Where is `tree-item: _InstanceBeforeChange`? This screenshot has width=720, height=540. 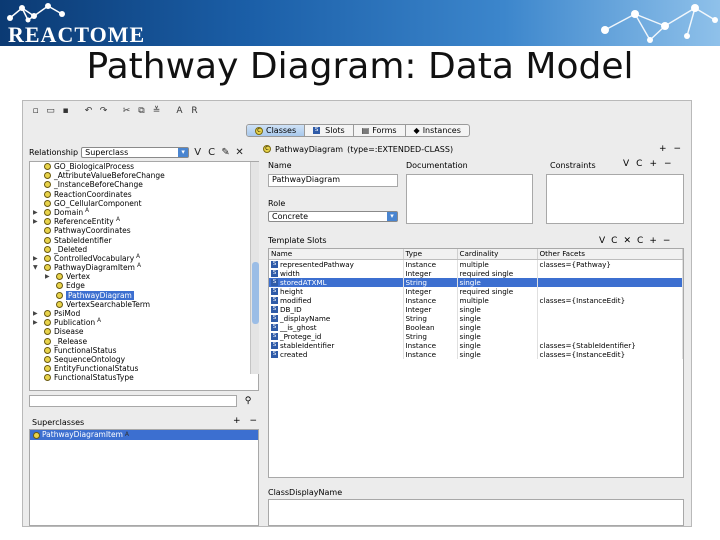 tree-item: _InstanceBeforeChange is located at coordinates (144, 184).